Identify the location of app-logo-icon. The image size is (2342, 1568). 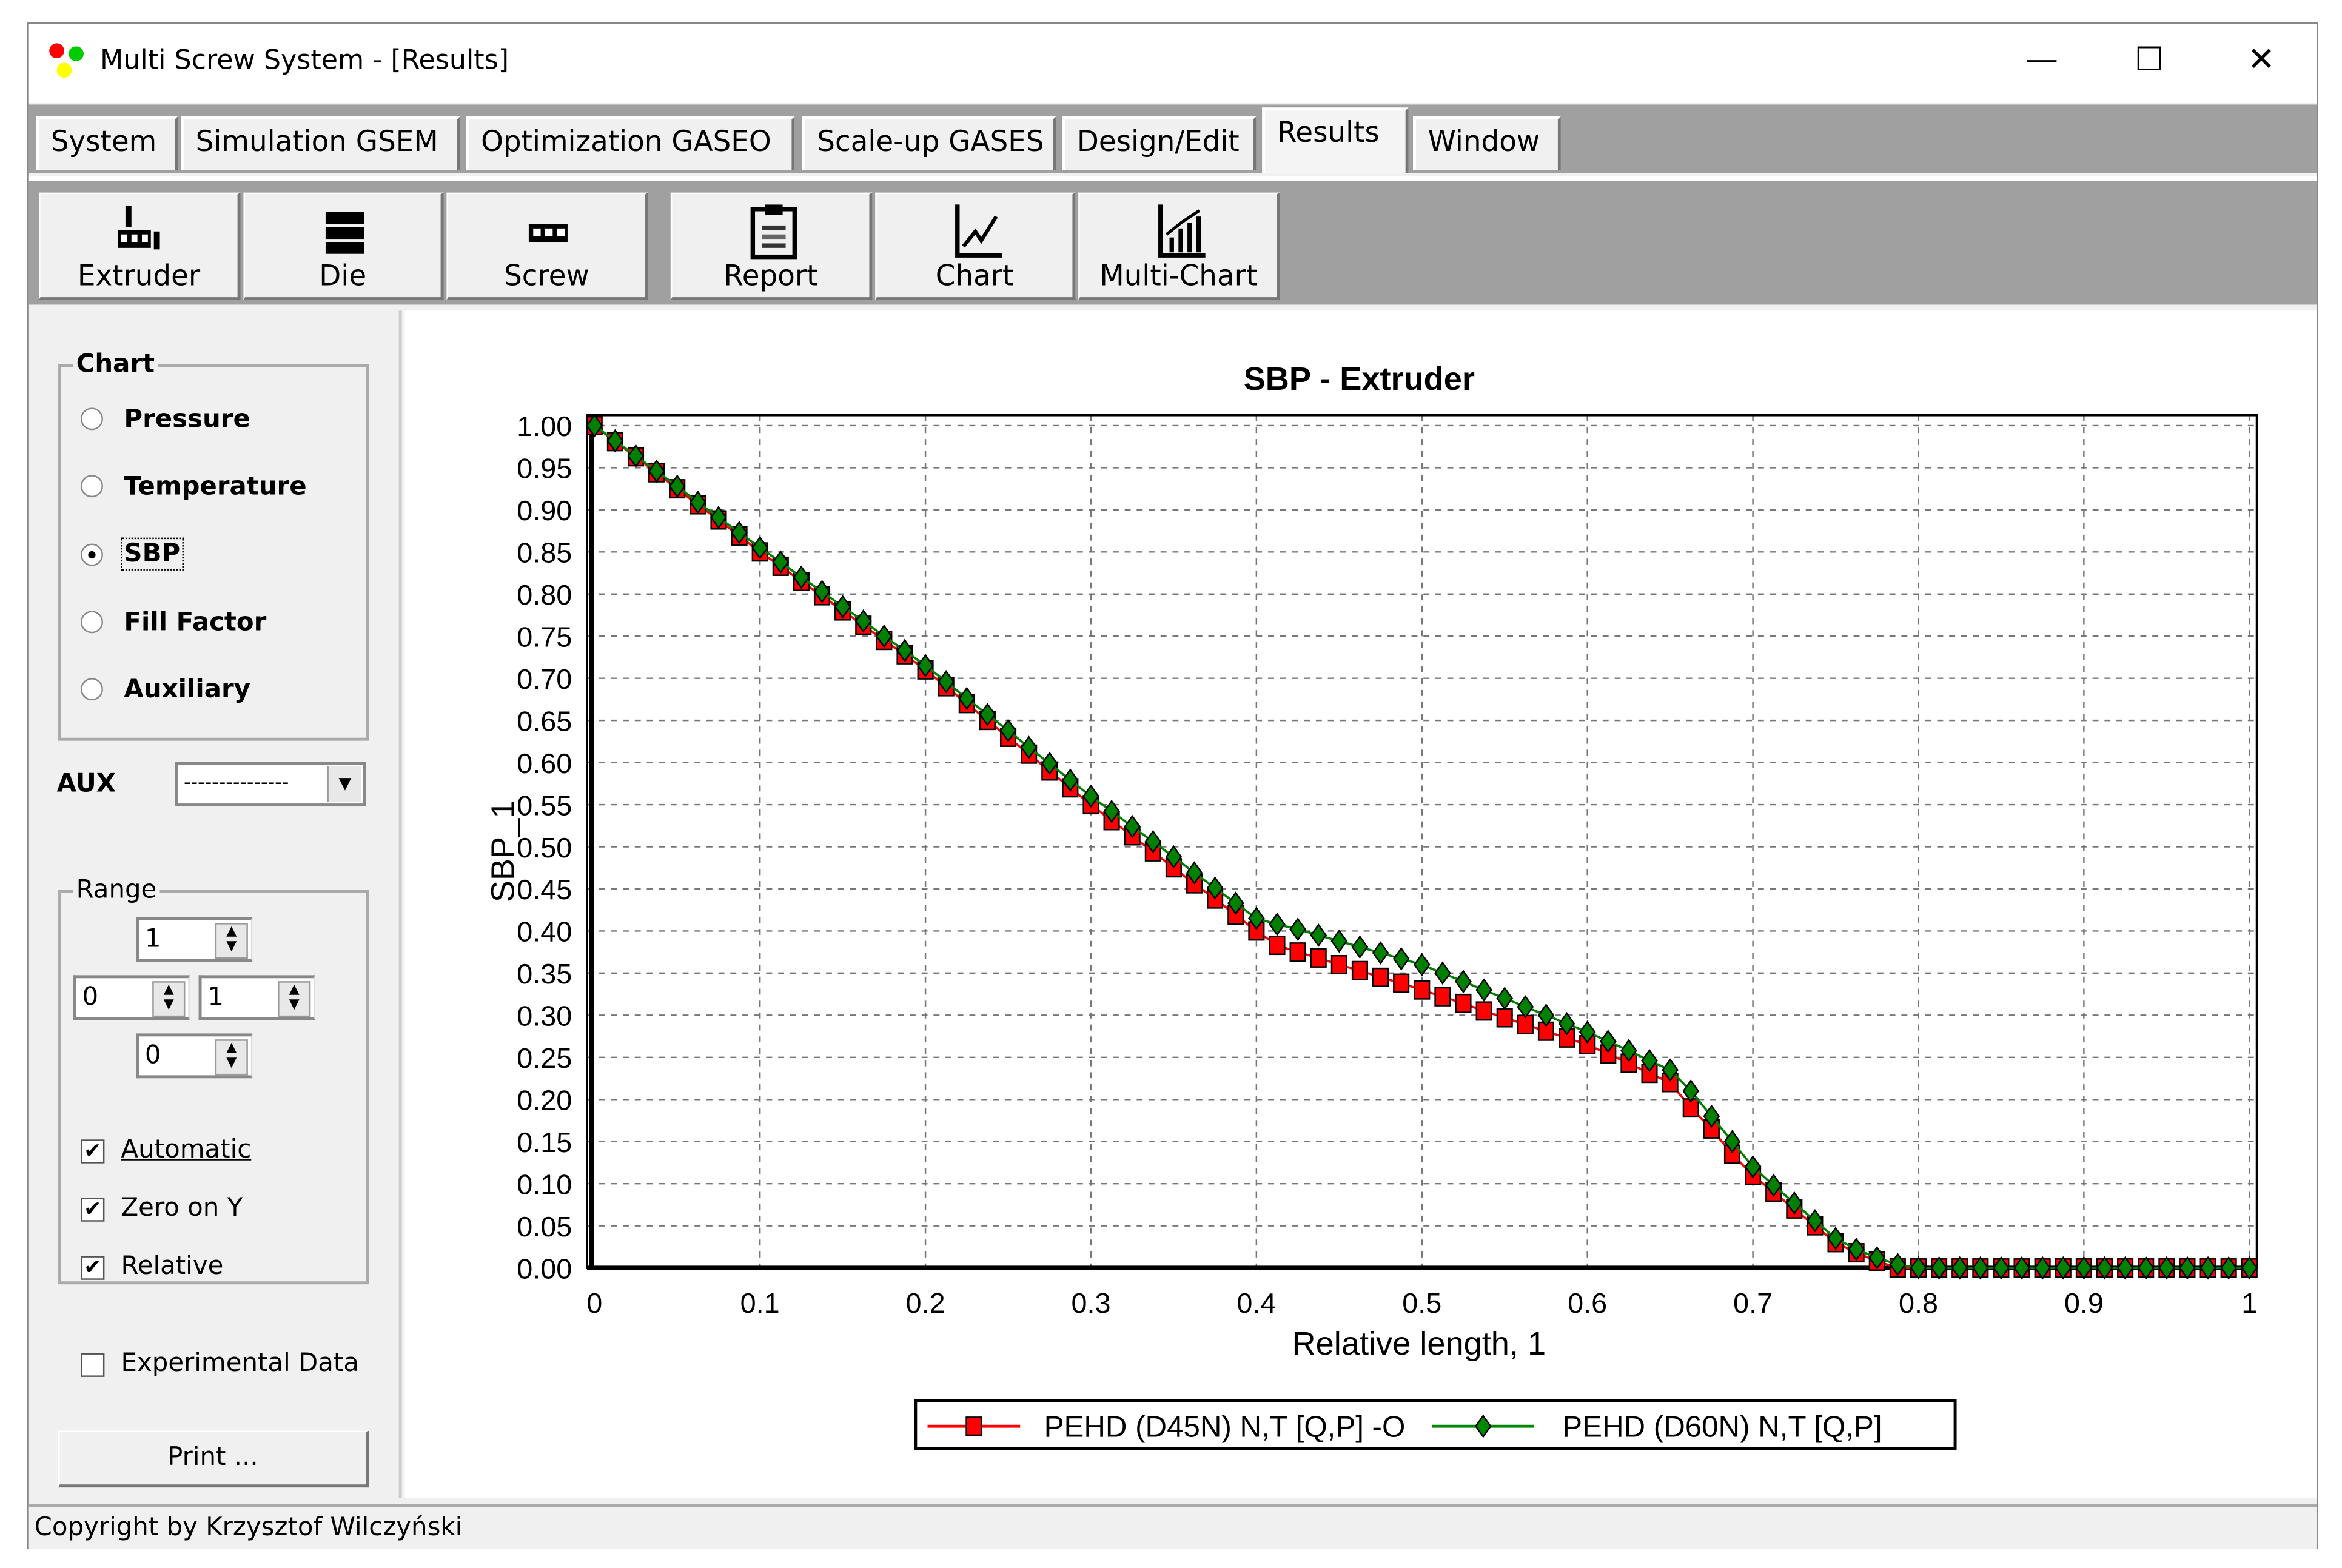
(66, 61).